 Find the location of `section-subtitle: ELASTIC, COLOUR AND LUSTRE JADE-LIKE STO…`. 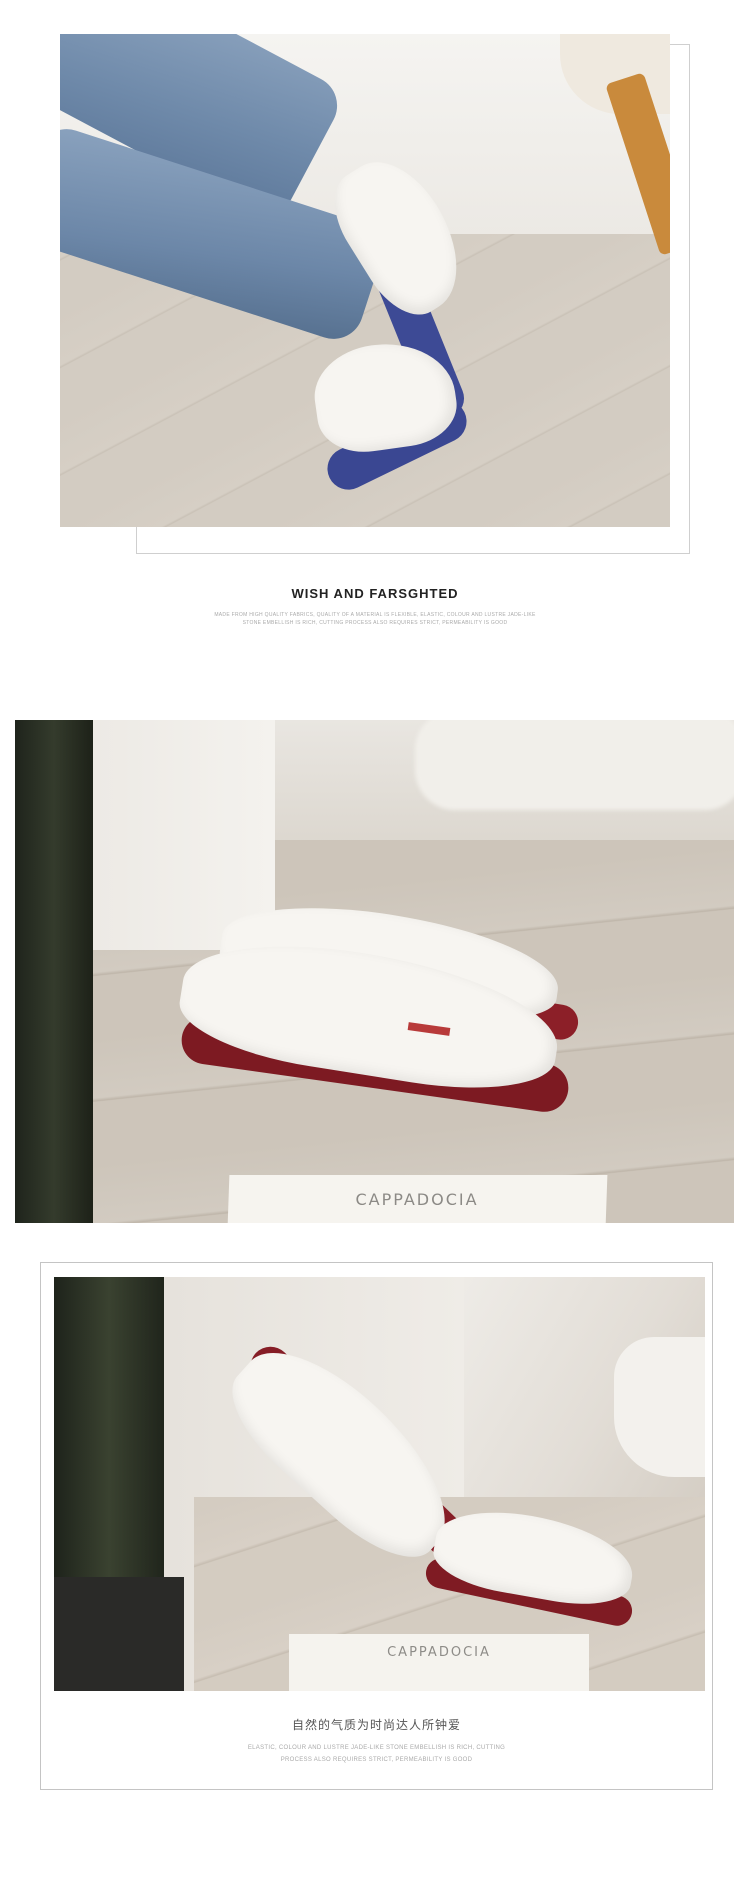

section-subtitle: ELASTIC, COLOUR AND LUSTRE JADE-LIKE STO… is located at coordinates (376, 1748).